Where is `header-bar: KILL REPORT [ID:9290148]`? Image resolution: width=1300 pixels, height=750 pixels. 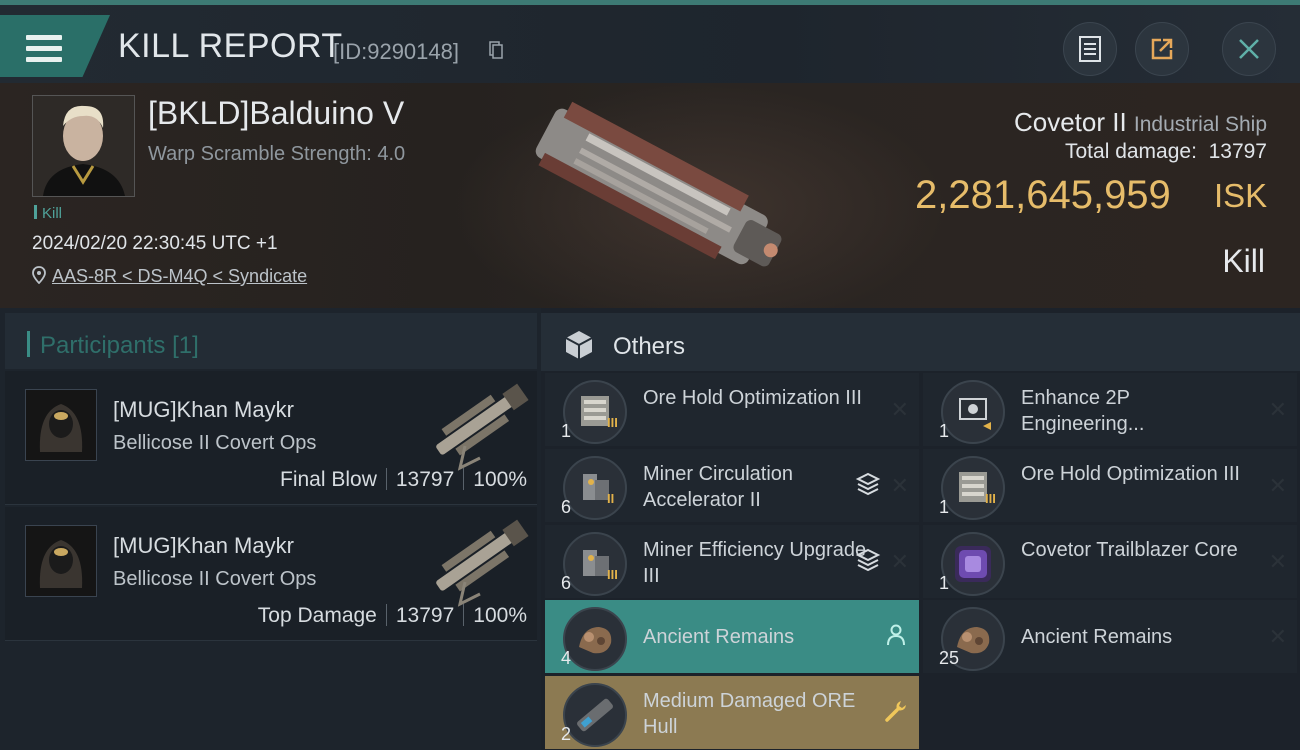
header-bar: KILL REPORT [ID:9290148] is located at coordinates (650, 44).